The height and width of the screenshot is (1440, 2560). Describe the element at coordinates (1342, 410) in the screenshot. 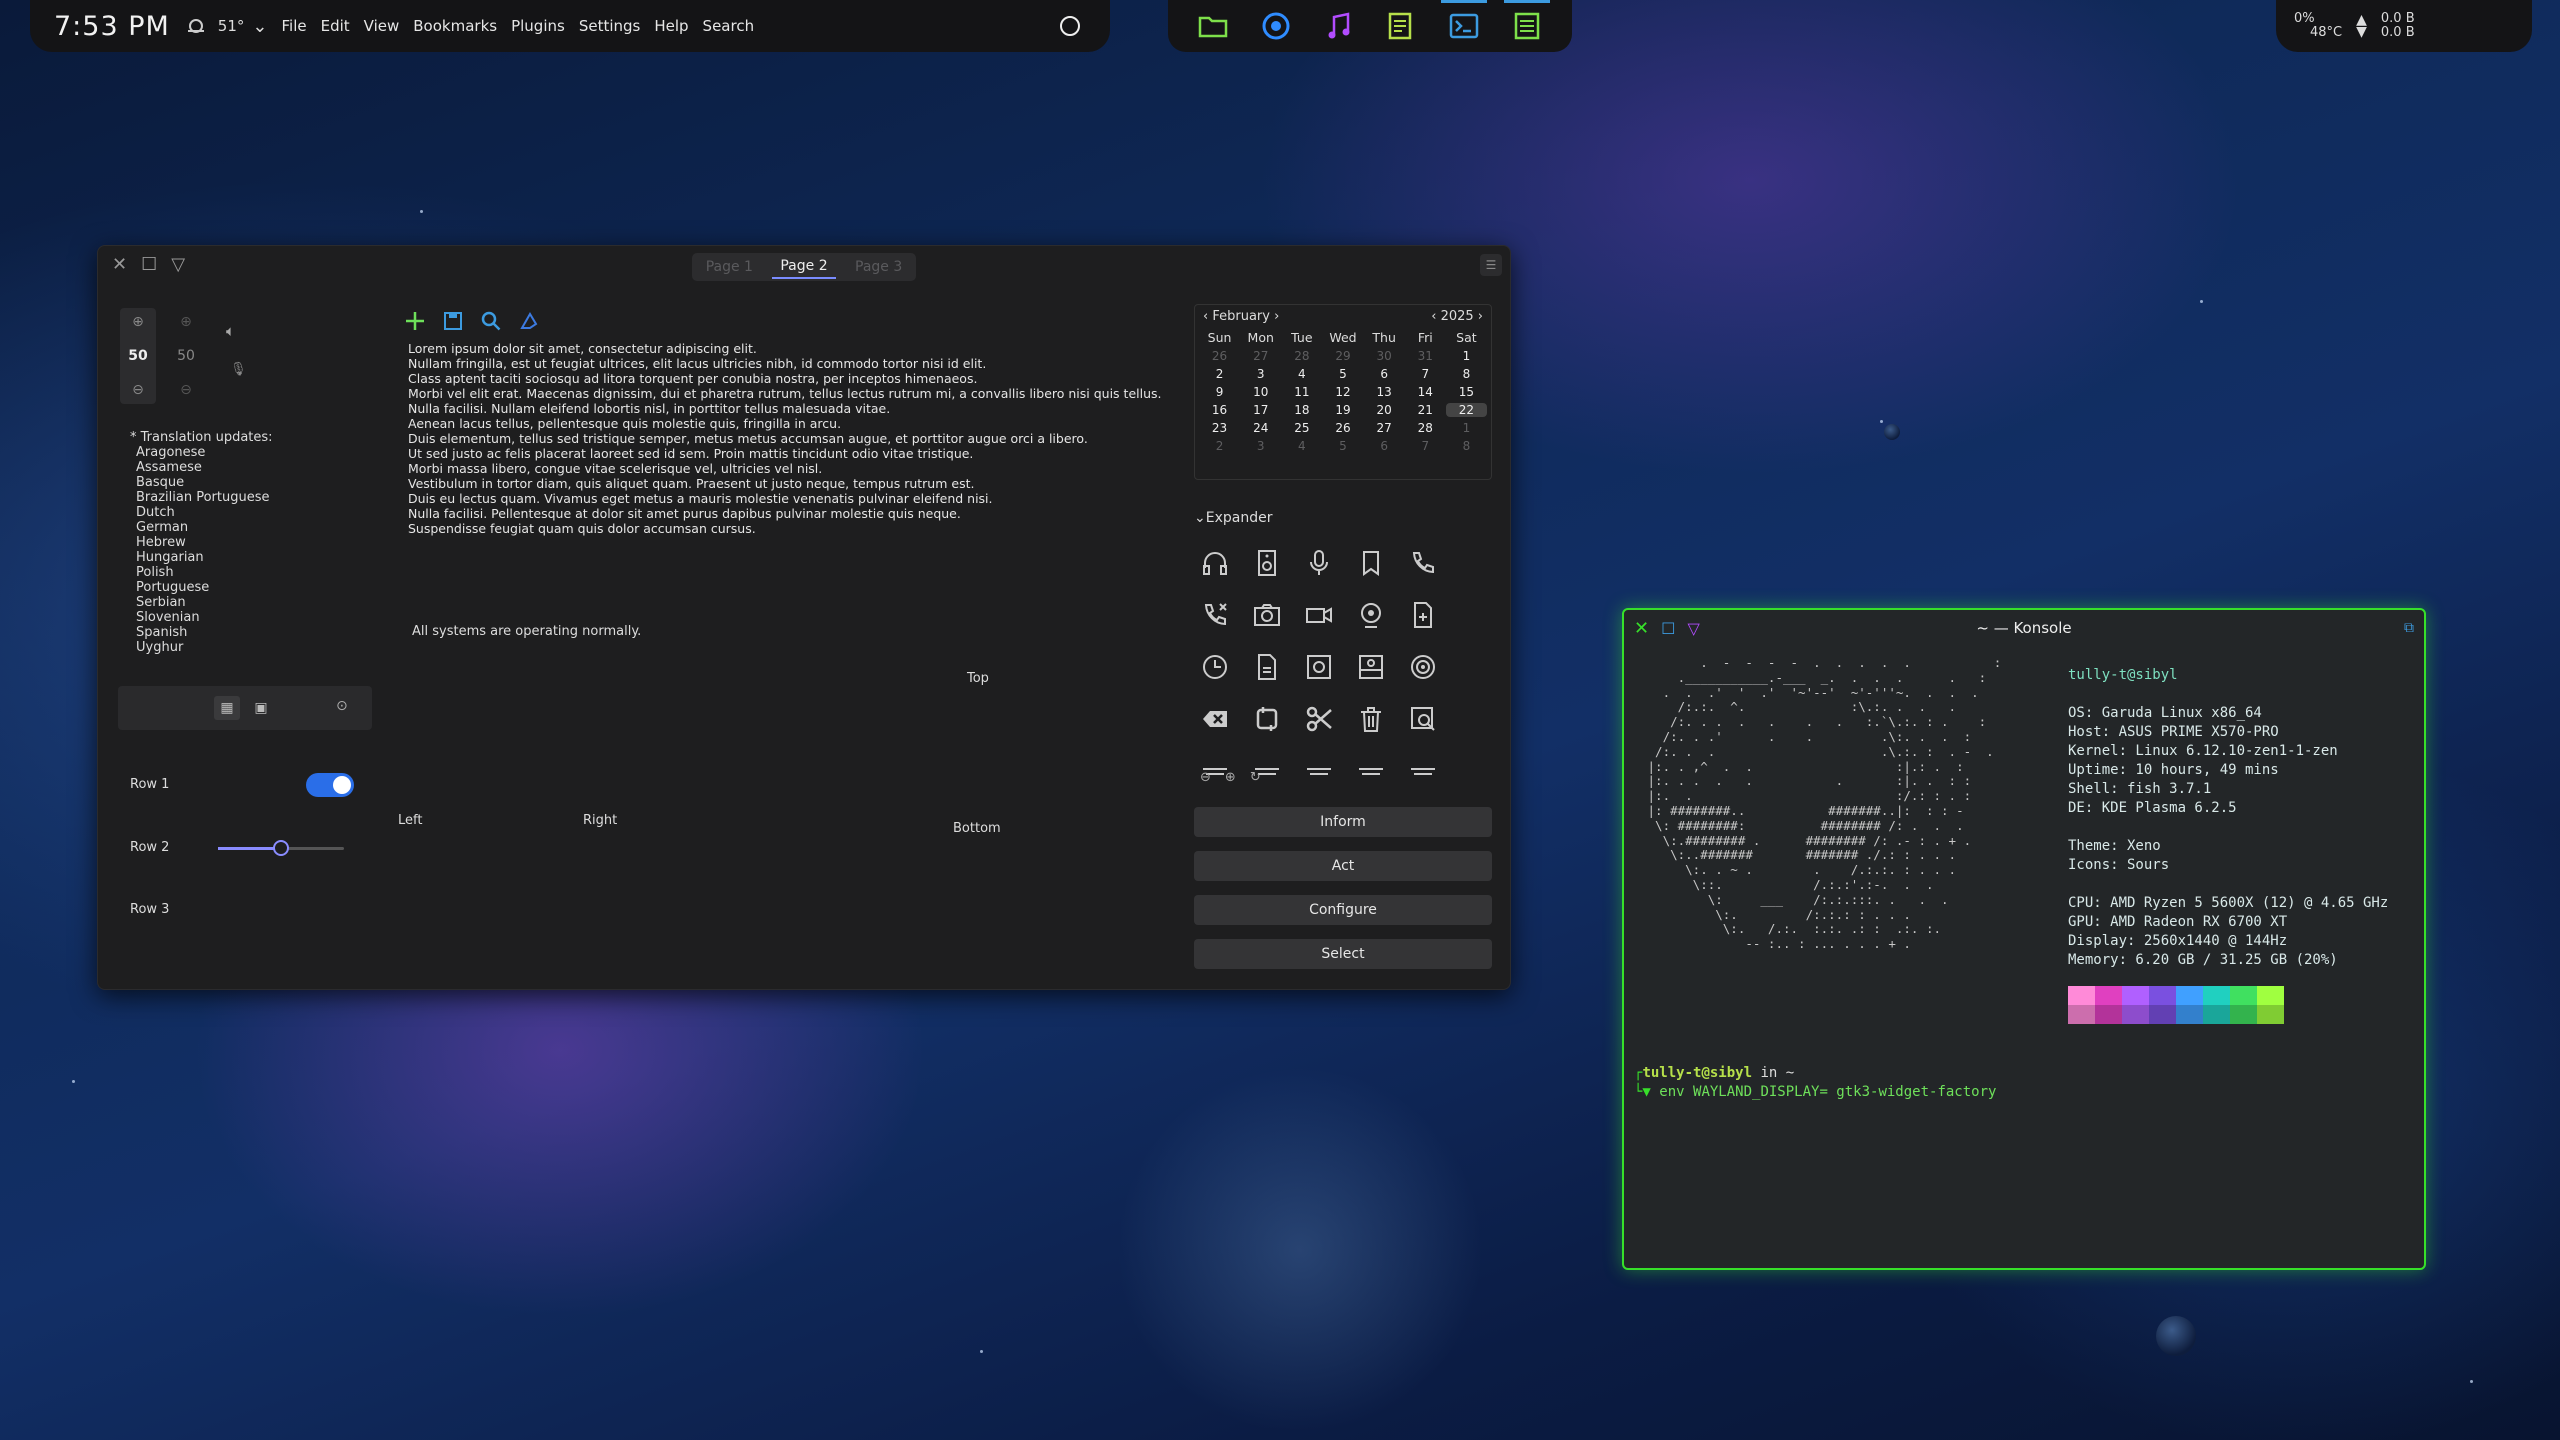

I see `calendar-day: 19` at that location.